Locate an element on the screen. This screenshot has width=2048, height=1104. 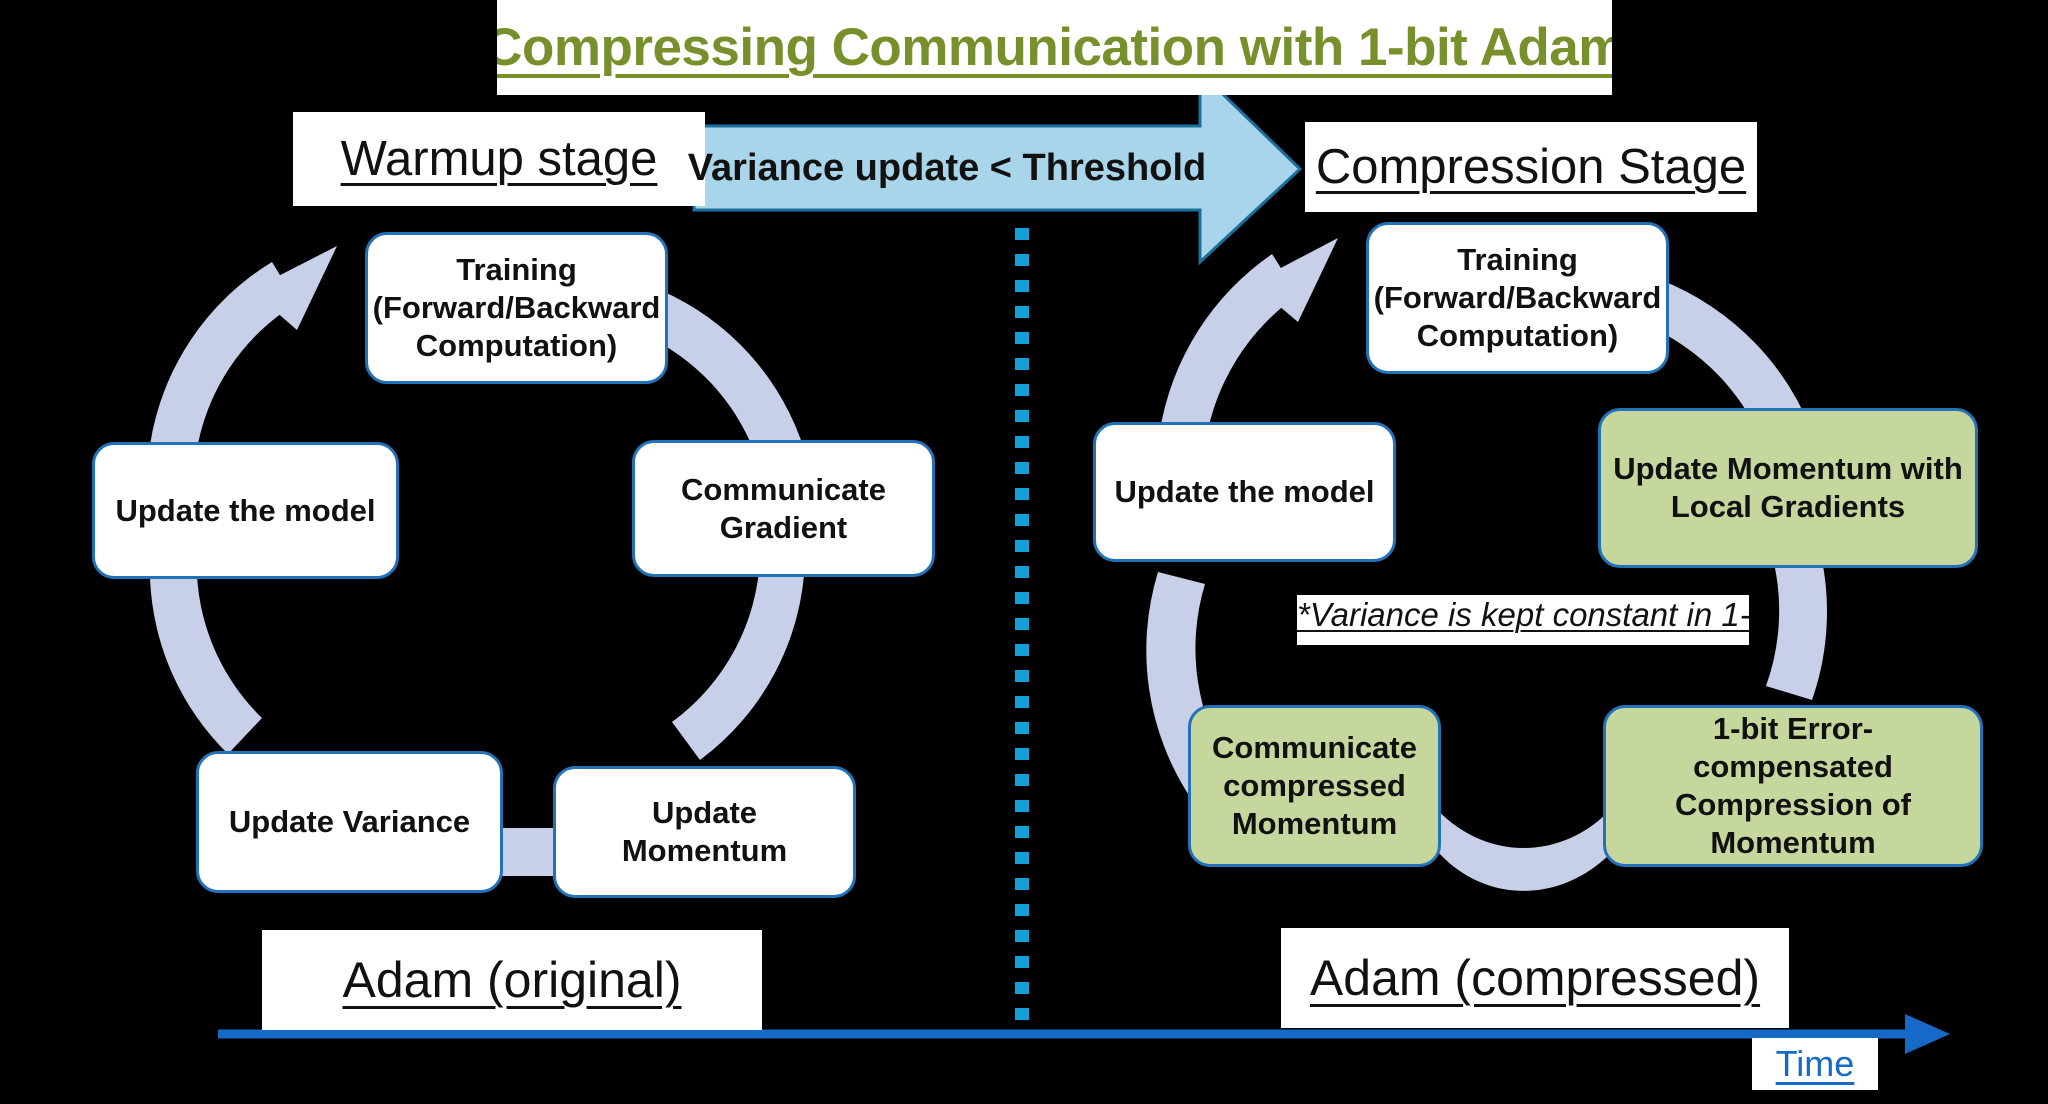
node-right-update-momentum-local-gradients: Update Momentum with Local Gradients is located at coordinates (1788, 488).